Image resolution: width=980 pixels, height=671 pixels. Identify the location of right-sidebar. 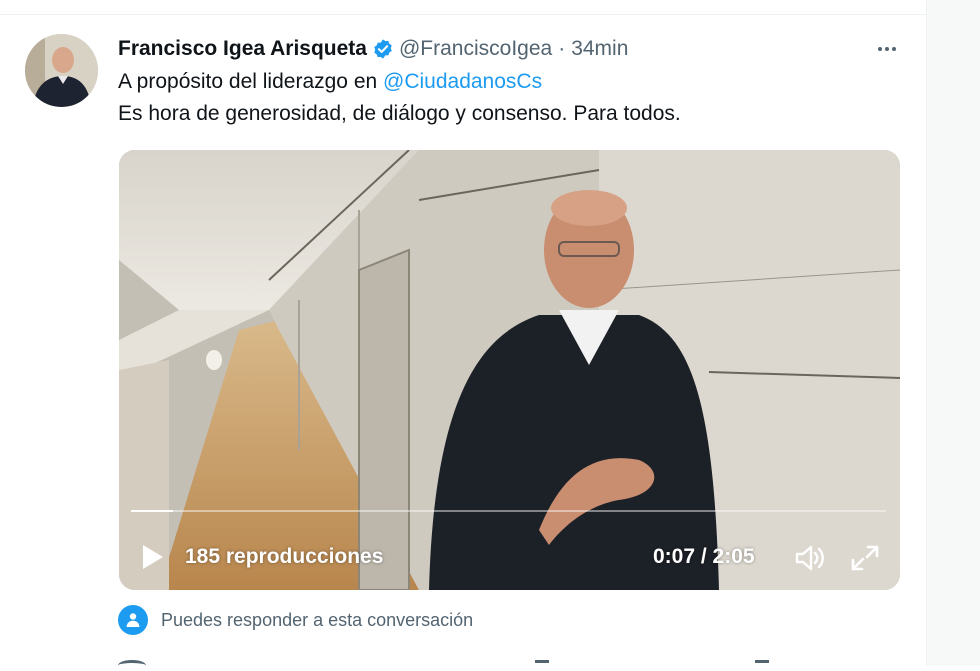
(953, 333).